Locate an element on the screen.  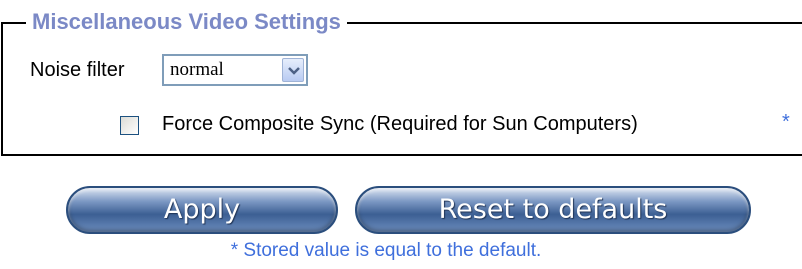
chevron-down-icon is located at coordinates (294, 71).